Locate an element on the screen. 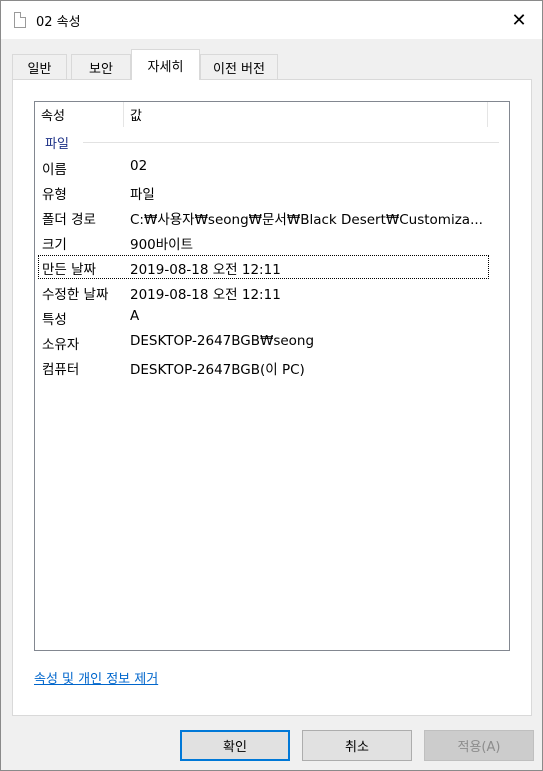 Image resolution: width=543 pixels, height=771 pixels. column-header-property: 속성 is located at coordinates (79, 114).